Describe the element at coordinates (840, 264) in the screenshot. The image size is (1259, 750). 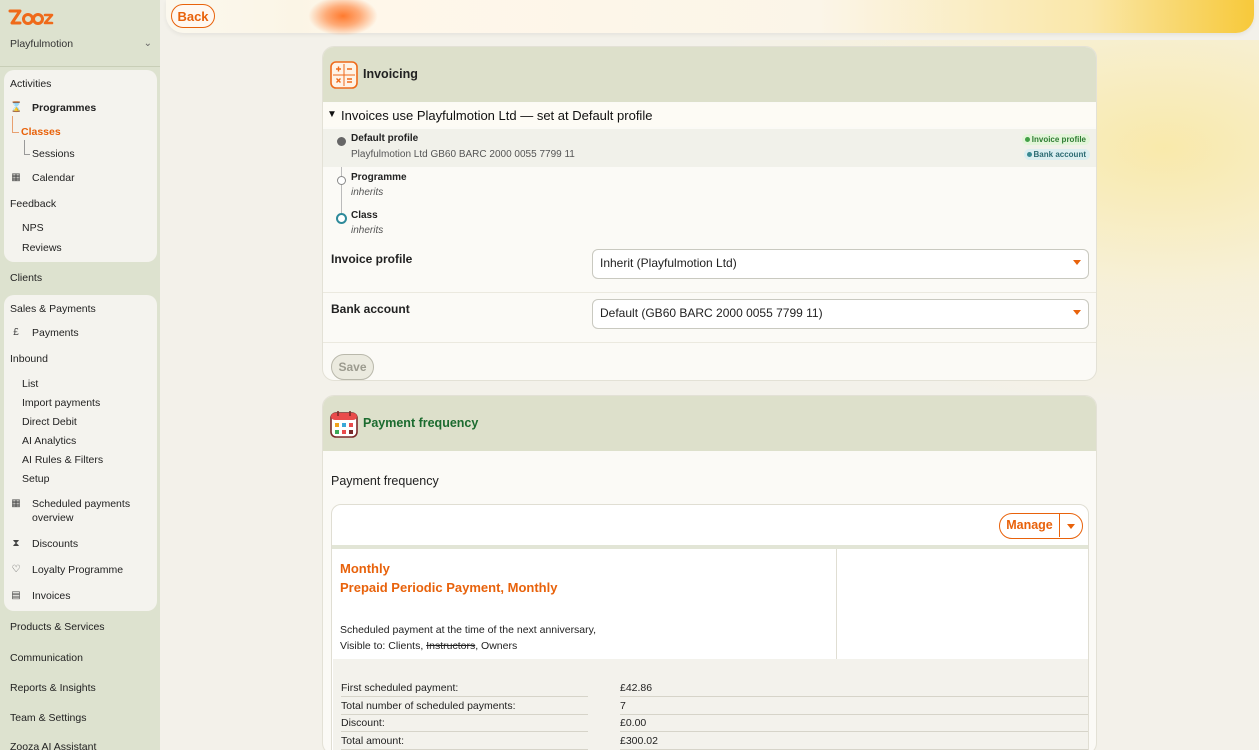
I see `invoice-profile-select: Inherit (Playfulmotion Ltd)` at that location.